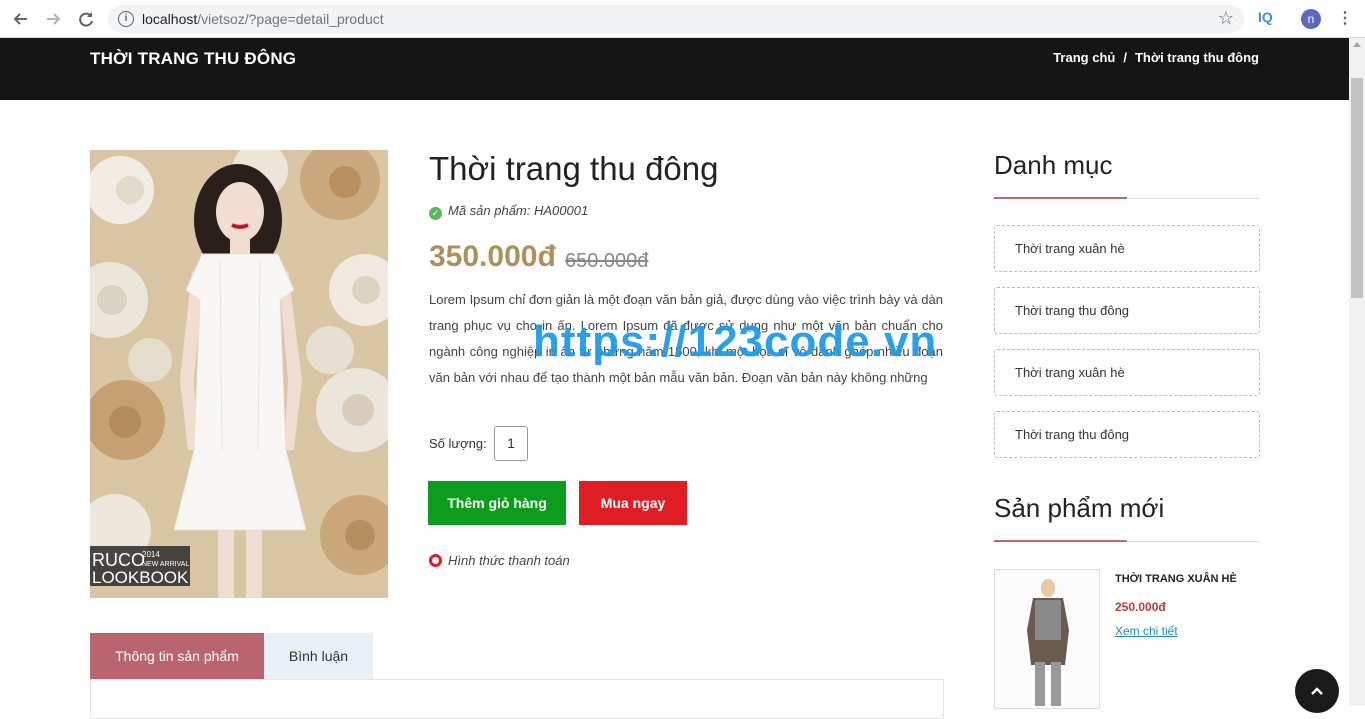  I want to click on image-badge-lookbook: LOOKBOOK, so click(140, 577).